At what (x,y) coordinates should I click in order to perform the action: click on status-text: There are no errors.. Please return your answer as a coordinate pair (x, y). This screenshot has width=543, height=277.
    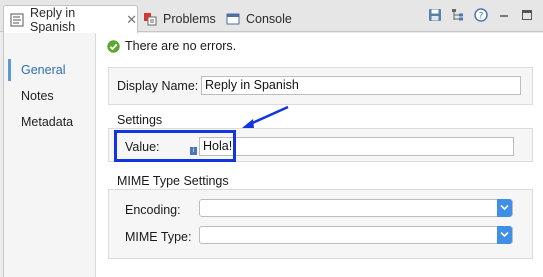
    Looking at the image, I should click on (181, 46).